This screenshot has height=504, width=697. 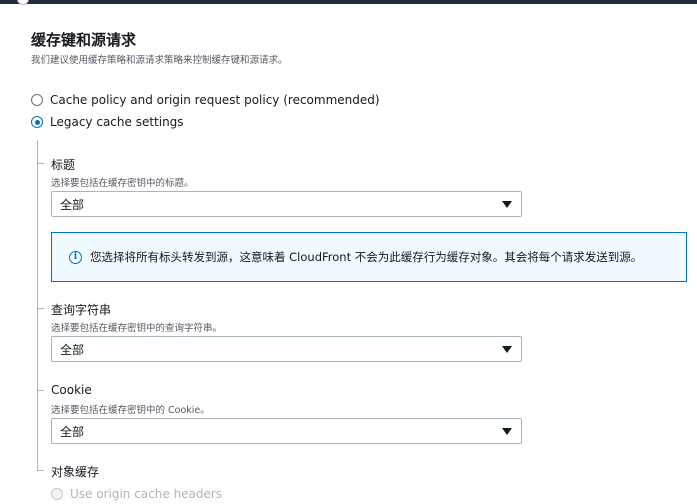 I want to click on radio-option-legacy-cache-settings: Legacy cache settings, so click(x=107, y=122).